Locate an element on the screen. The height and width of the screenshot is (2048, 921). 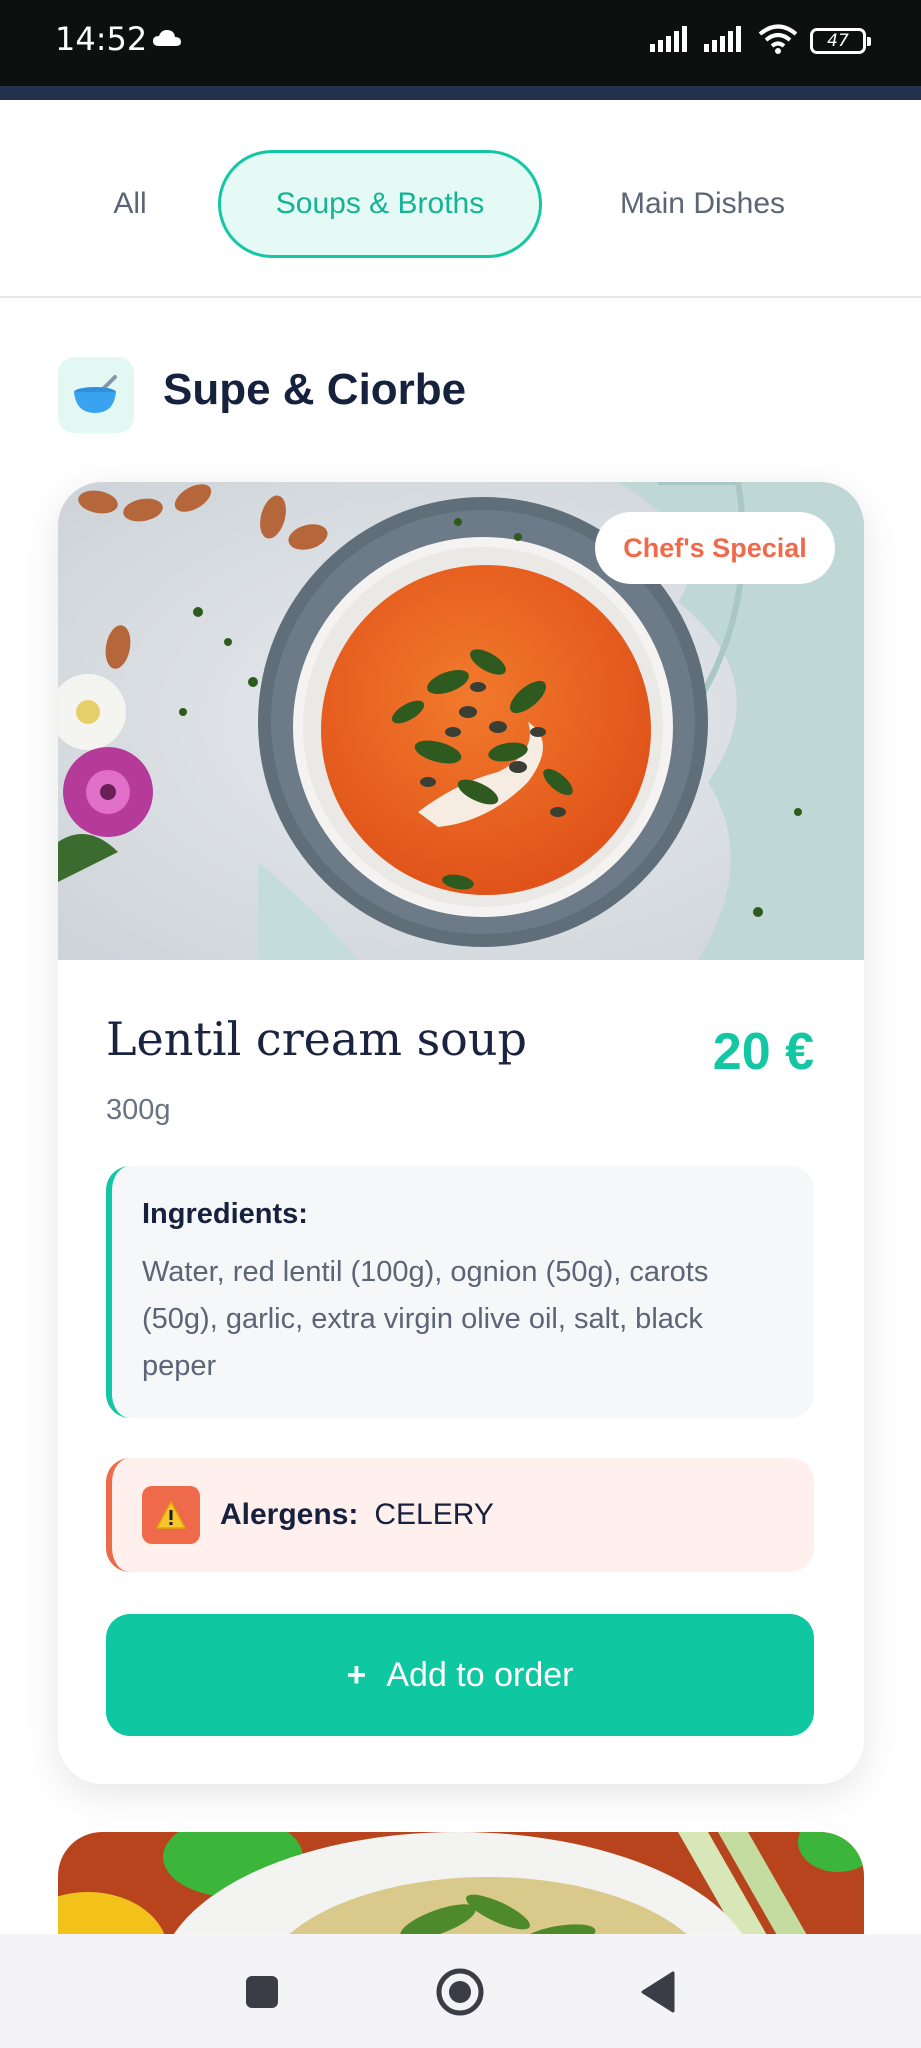
plus-icon: + is located at coordinates (356, 1674).